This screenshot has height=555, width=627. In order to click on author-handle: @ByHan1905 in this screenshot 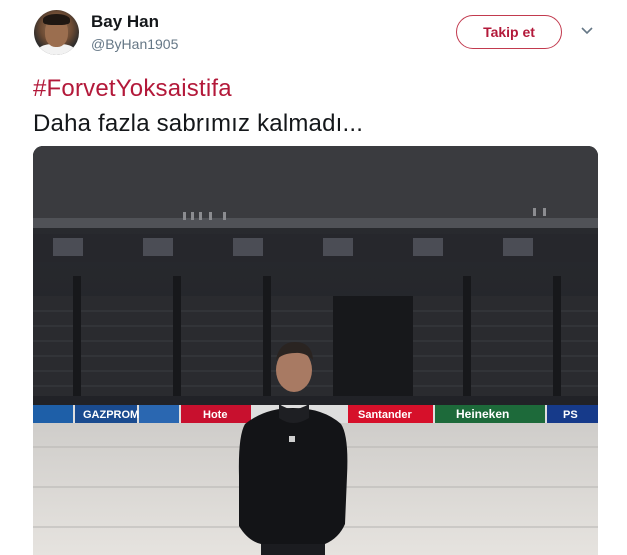, I will do `click(134, 44)`.